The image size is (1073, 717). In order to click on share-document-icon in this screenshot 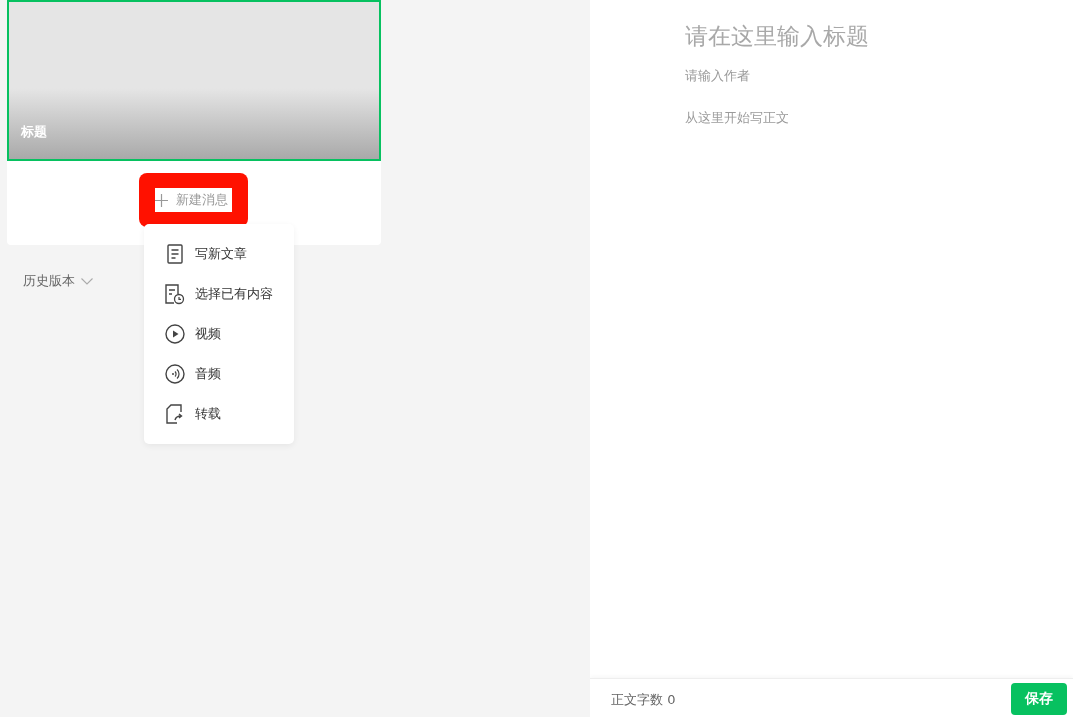, I will do `click(175, 414)`.